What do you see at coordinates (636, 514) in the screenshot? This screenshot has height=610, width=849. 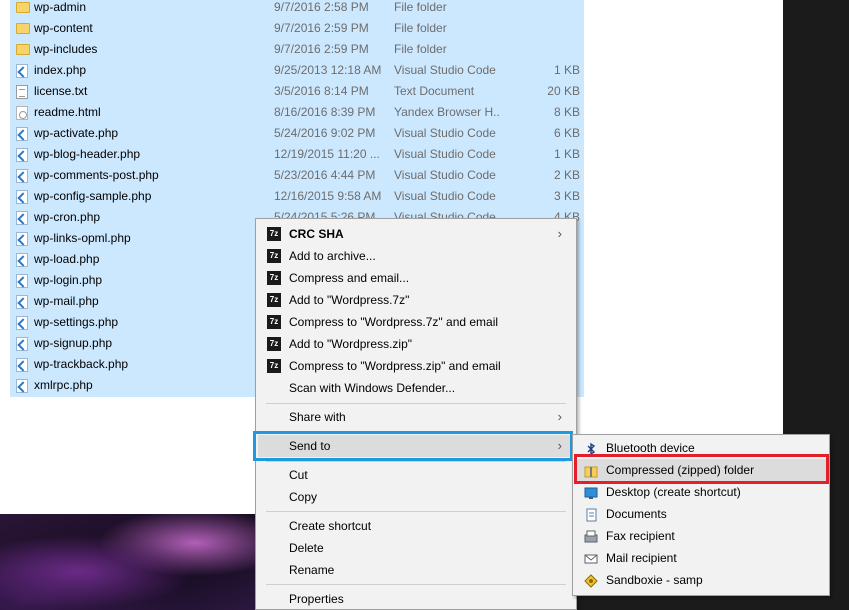 I see `submenu-item-label: Documents` at bounding box center [636, 514].